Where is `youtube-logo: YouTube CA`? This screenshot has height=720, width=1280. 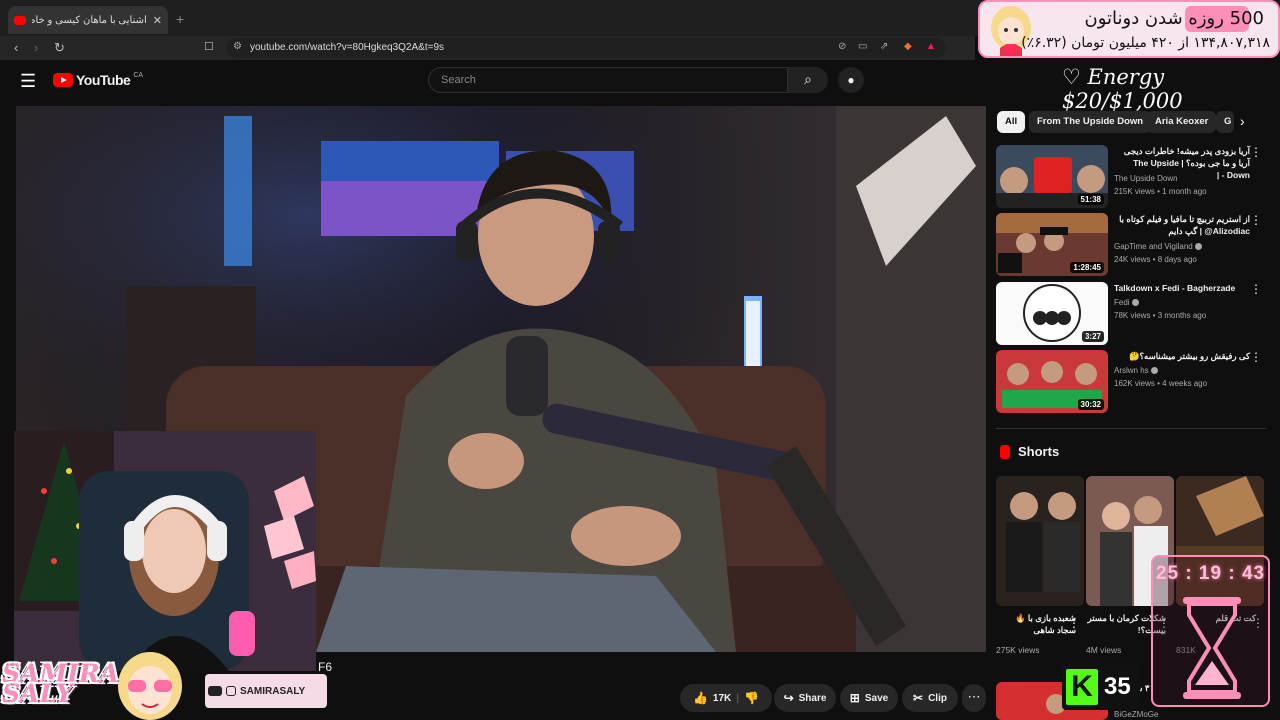
youtube-logo: YouTube CA is located at coordinates (98, 80).